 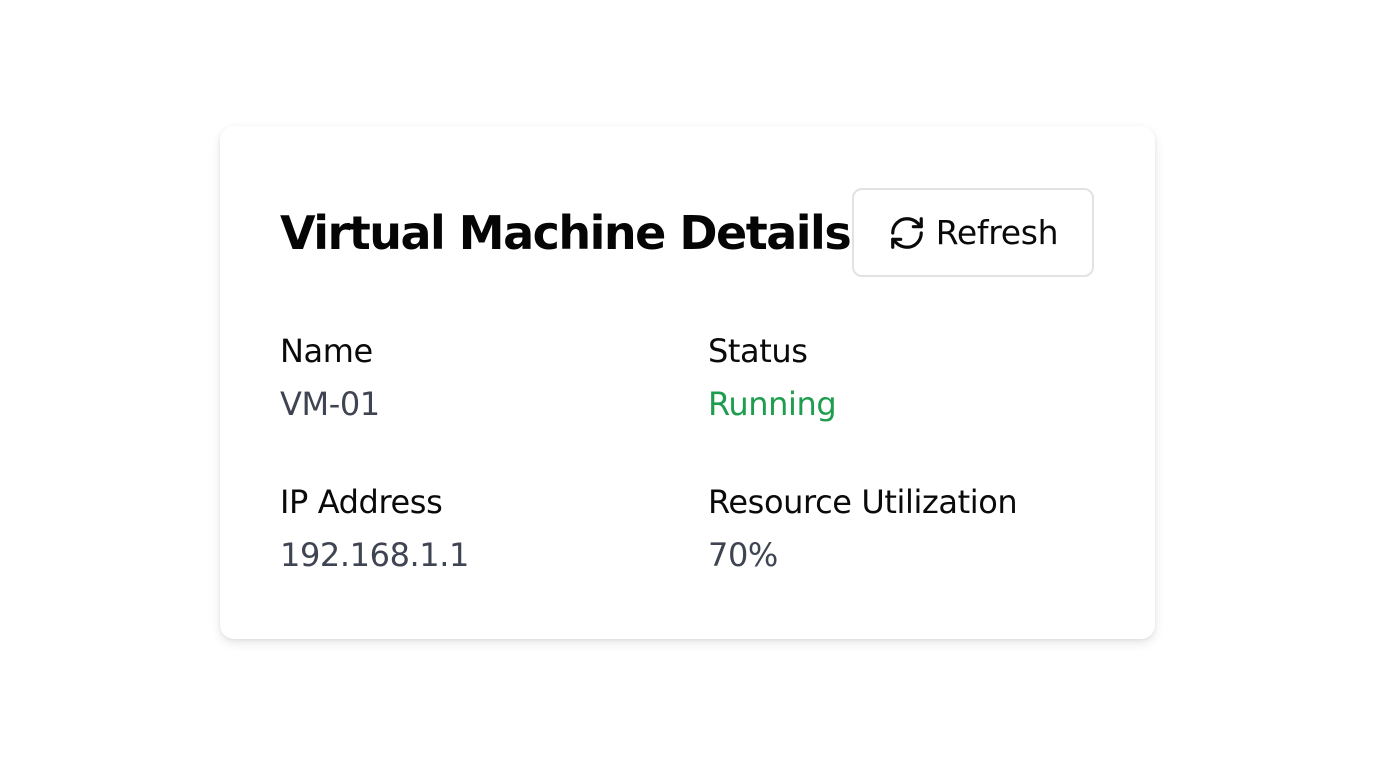 What do you see at coordinates (743, 555) in the screenshot?
I see `resource-utilization-value: 70%` at bounding box center [743, 555].